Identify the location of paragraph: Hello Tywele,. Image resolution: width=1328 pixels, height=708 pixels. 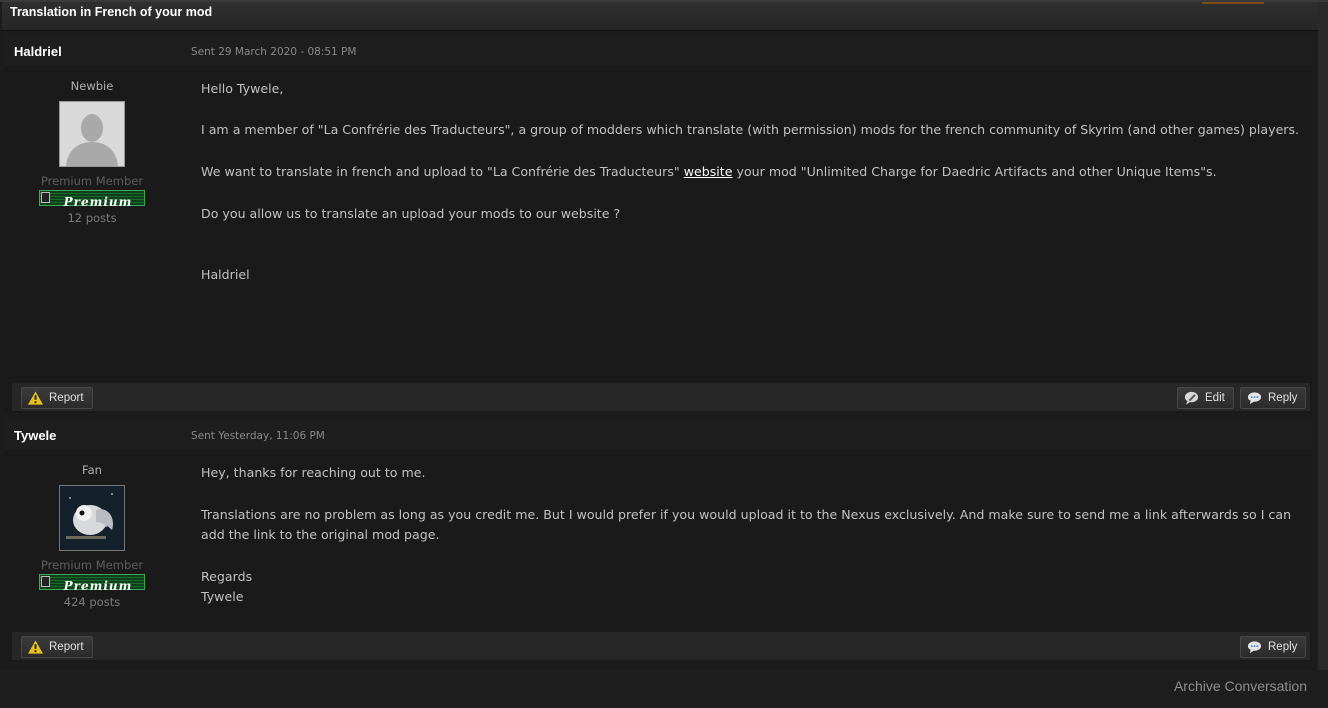
(242, 88).